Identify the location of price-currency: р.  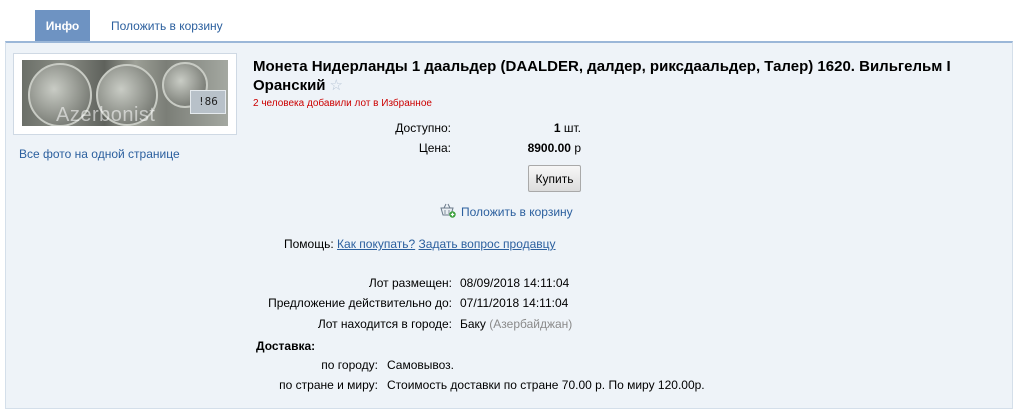
(577, 148).